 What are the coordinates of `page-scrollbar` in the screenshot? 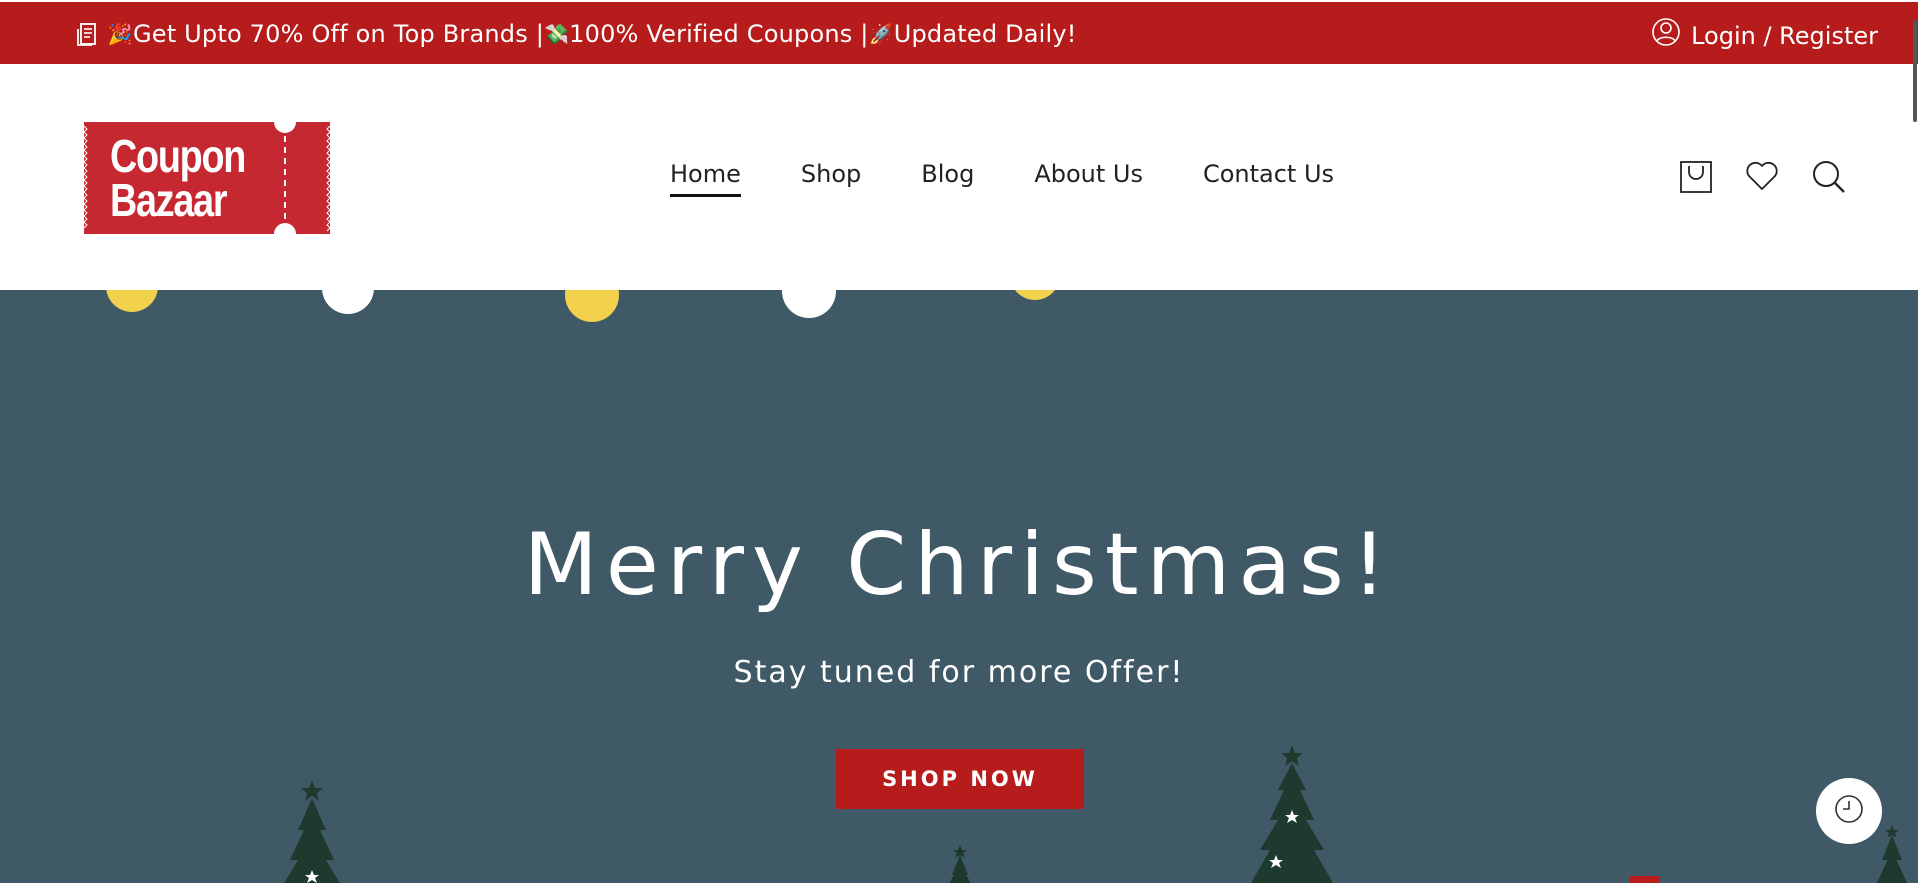 It's located at (1914, 441).